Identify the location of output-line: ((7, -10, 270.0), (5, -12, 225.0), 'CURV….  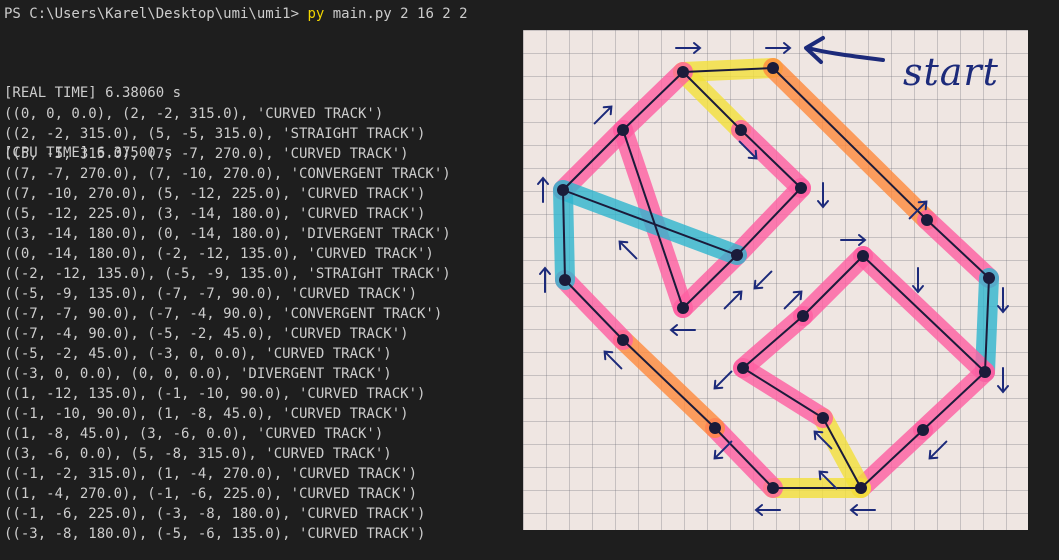
(215, 194).